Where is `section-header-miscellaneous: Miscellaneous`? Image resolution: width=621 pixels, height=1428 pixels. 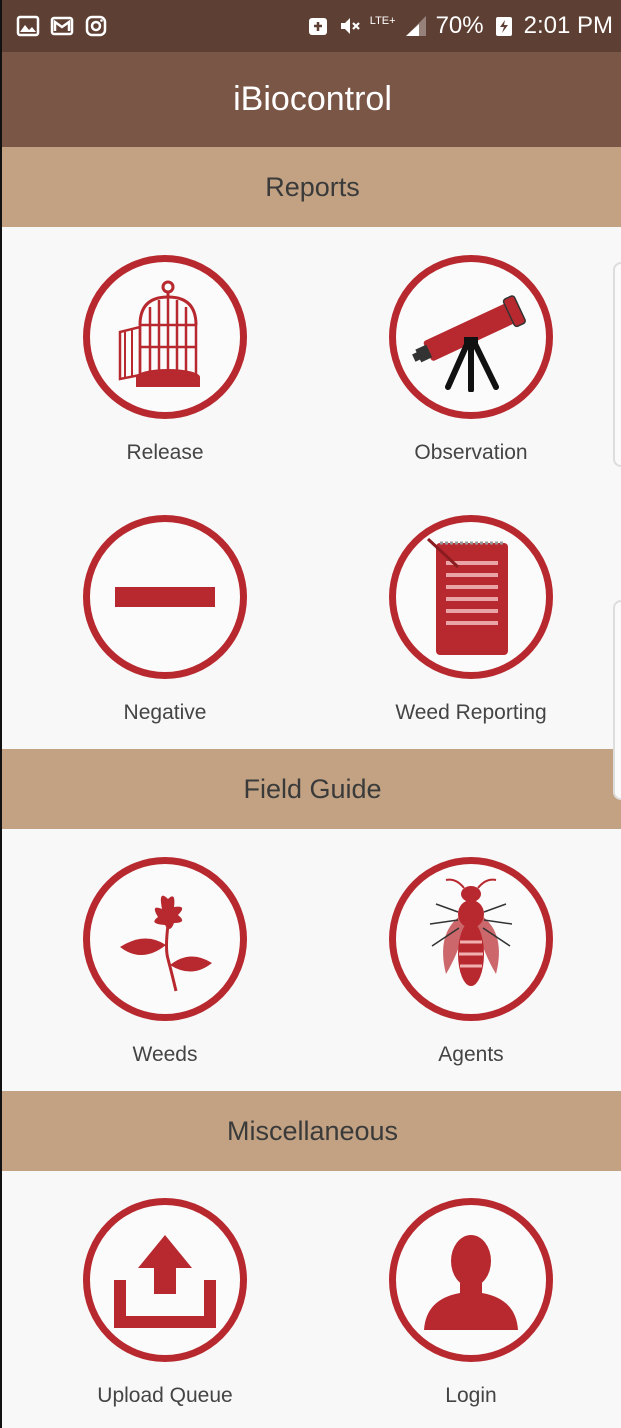
section-header-miscellaneous: Miscellaneous is located at coordinates (311, 1131).